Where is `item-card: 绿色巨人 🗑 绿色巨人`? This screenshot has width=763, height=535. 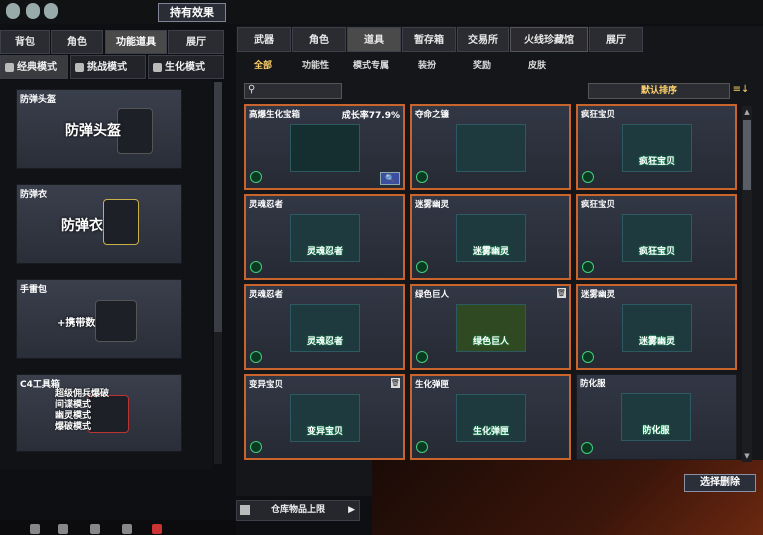
item-card: 绿色巨人 🗑 绿色巨人 is located at coordinates (490, 327).